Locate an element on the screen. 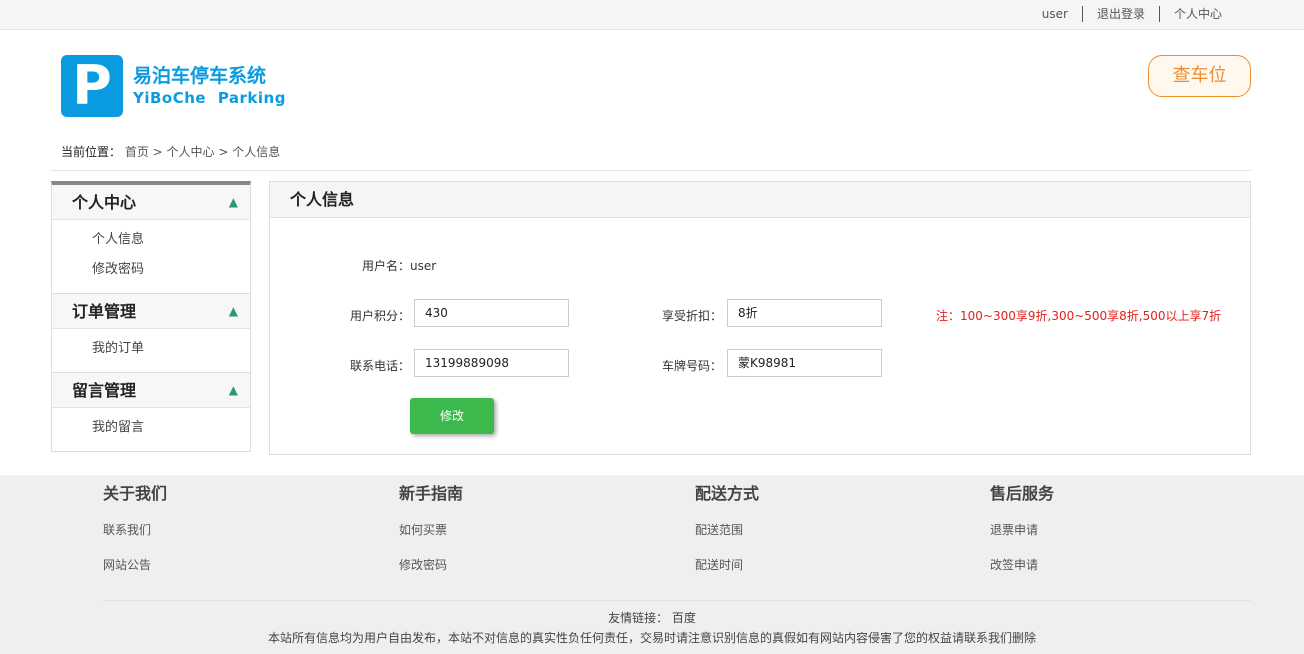 The image size is (1304, 654). footer-column-title: 关于我们 is located at coordinates (135, 493).